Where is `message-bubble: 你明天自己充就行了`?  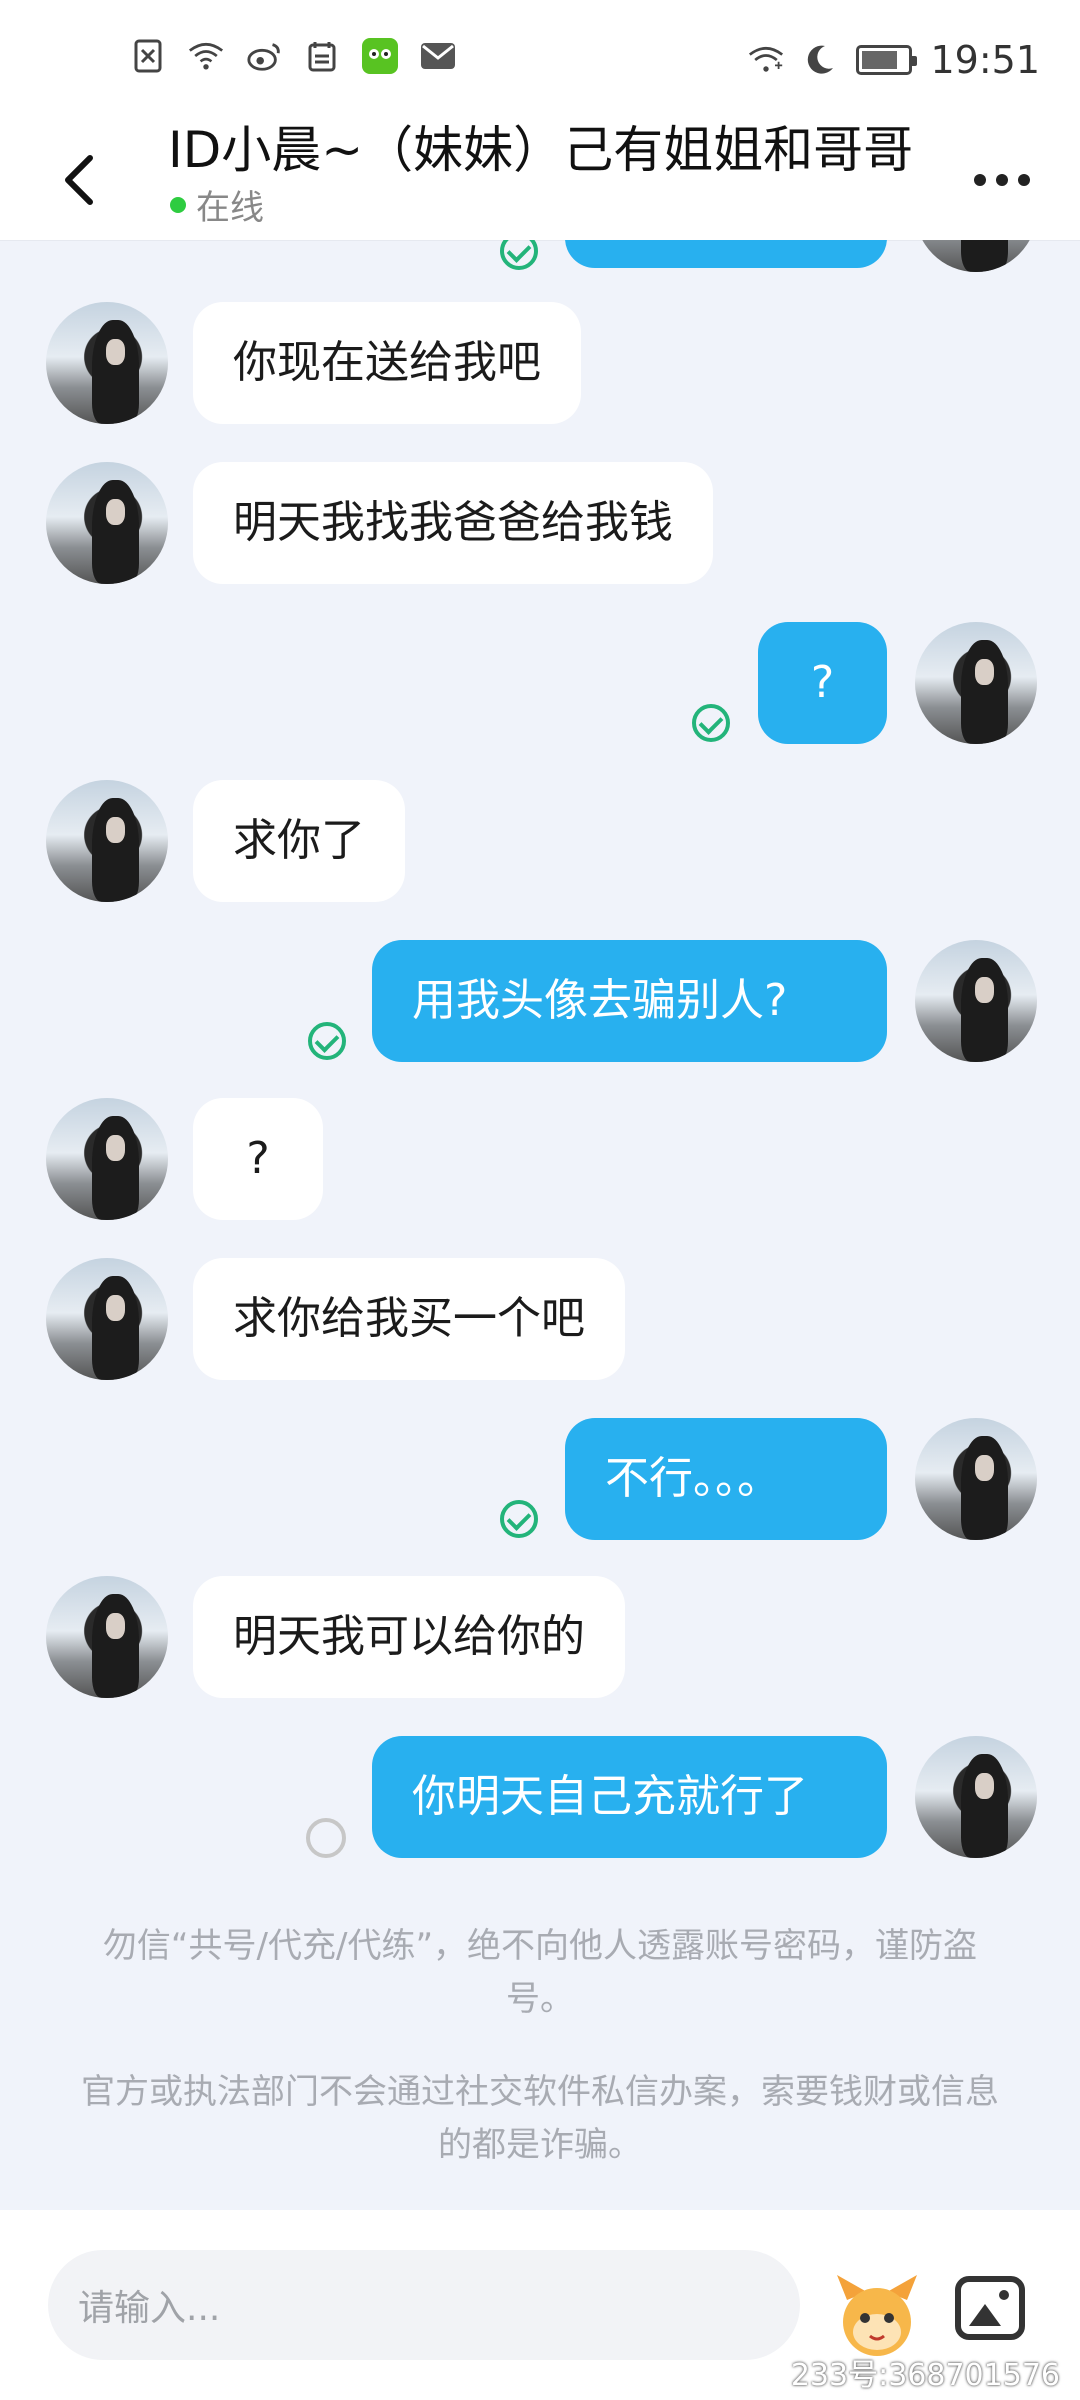 message-bubble: 你明天自己充就行了 is located at coordinates (629, 1797).